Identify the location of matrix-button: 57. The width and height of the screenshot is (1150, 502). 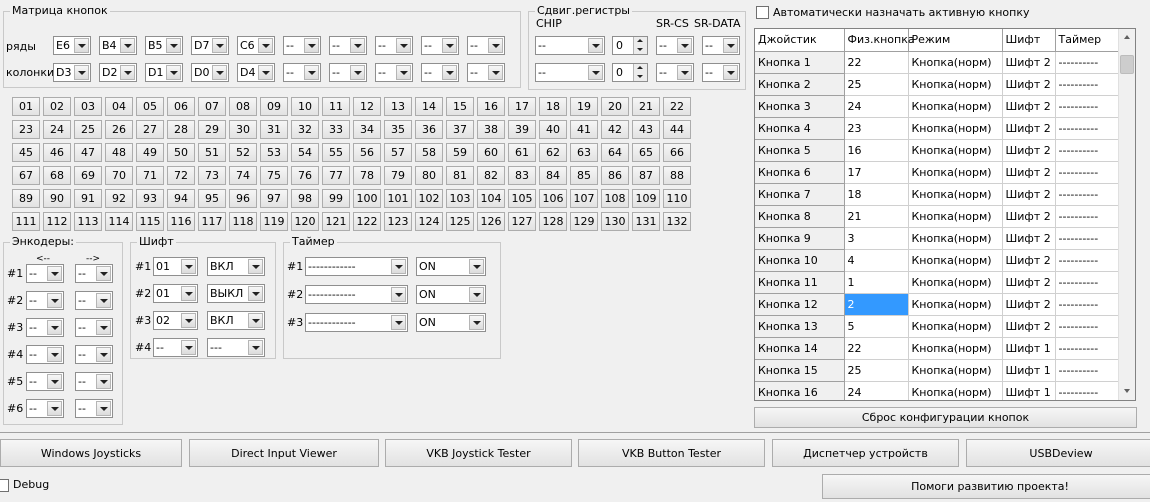
(398, 152).